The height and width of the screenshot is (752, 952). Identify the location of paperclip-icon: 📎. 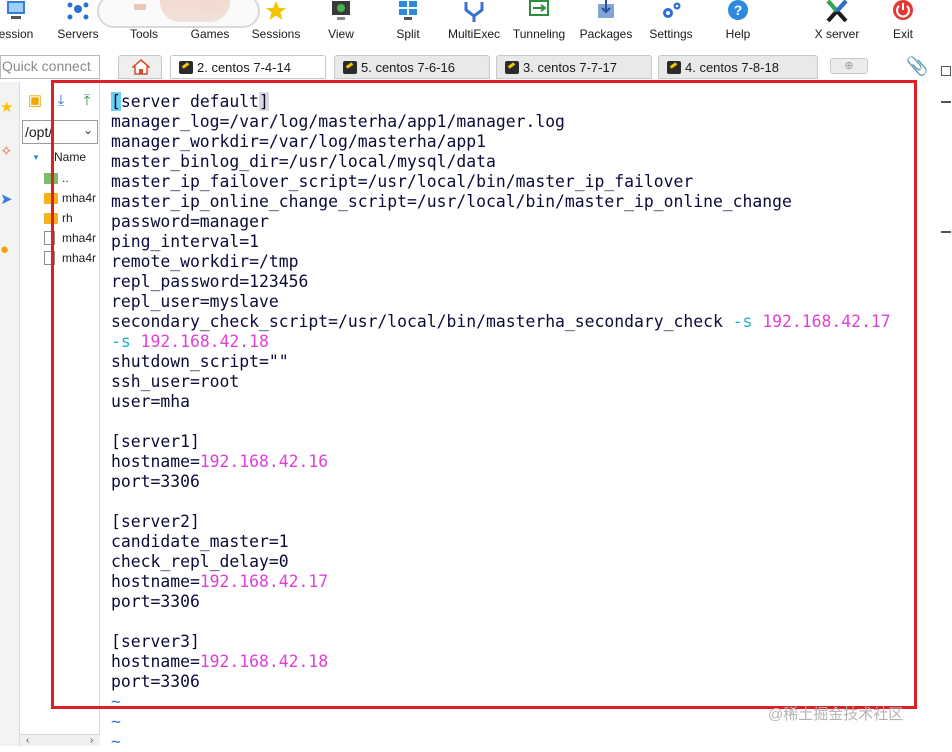
(917, 66).